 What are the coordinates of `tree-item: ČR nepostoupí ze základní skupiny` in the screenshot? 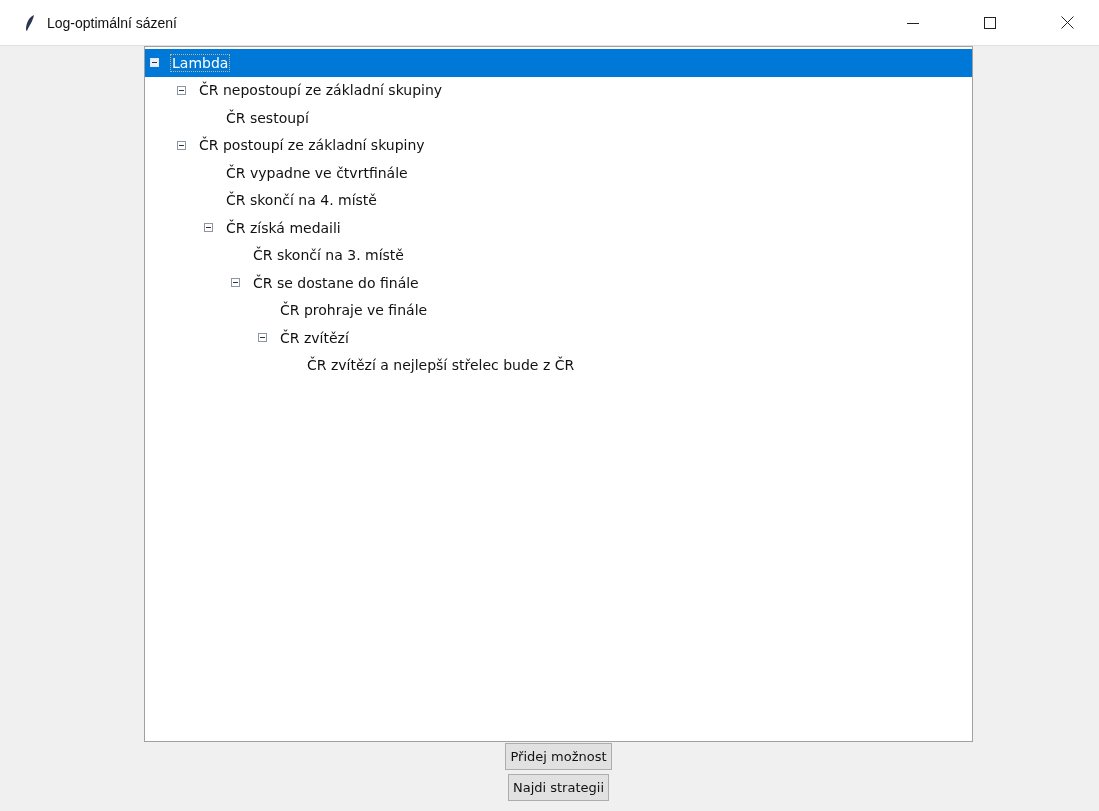 It's located at (321, 90).